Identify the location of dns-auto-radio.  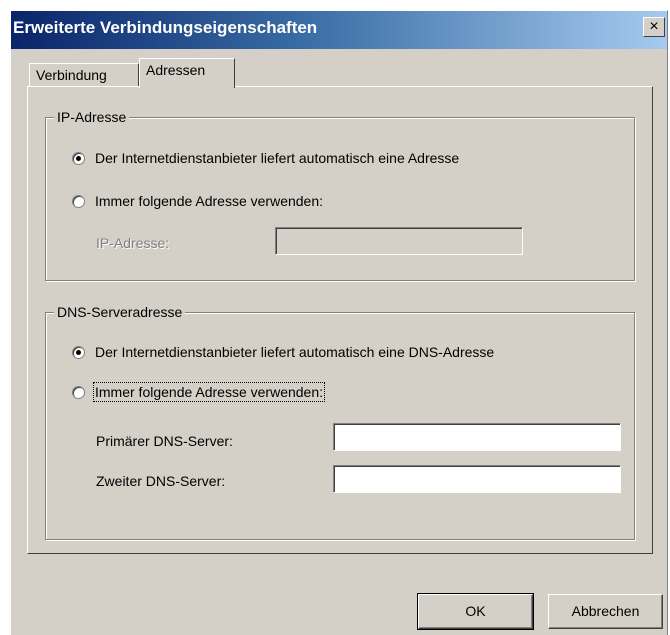
(78, 352).